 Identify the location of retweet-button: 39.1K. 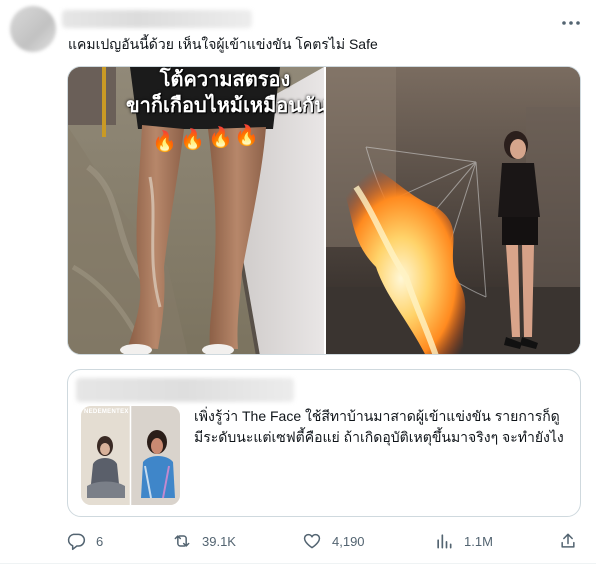
(204, 541).